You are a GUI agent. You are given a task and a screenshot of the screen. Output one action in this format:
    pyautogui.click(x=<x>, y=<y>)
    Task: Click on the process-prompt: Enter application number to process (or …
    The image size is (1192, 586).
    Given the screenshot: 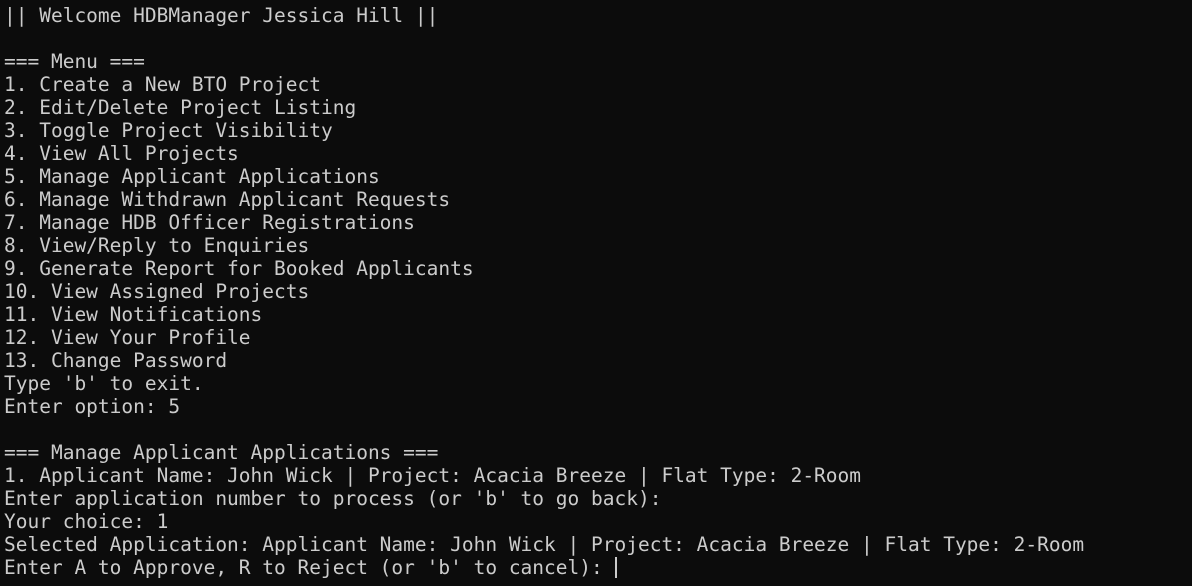 What is the action you would take?
    pyautogui.click(x=333, y=498)
    